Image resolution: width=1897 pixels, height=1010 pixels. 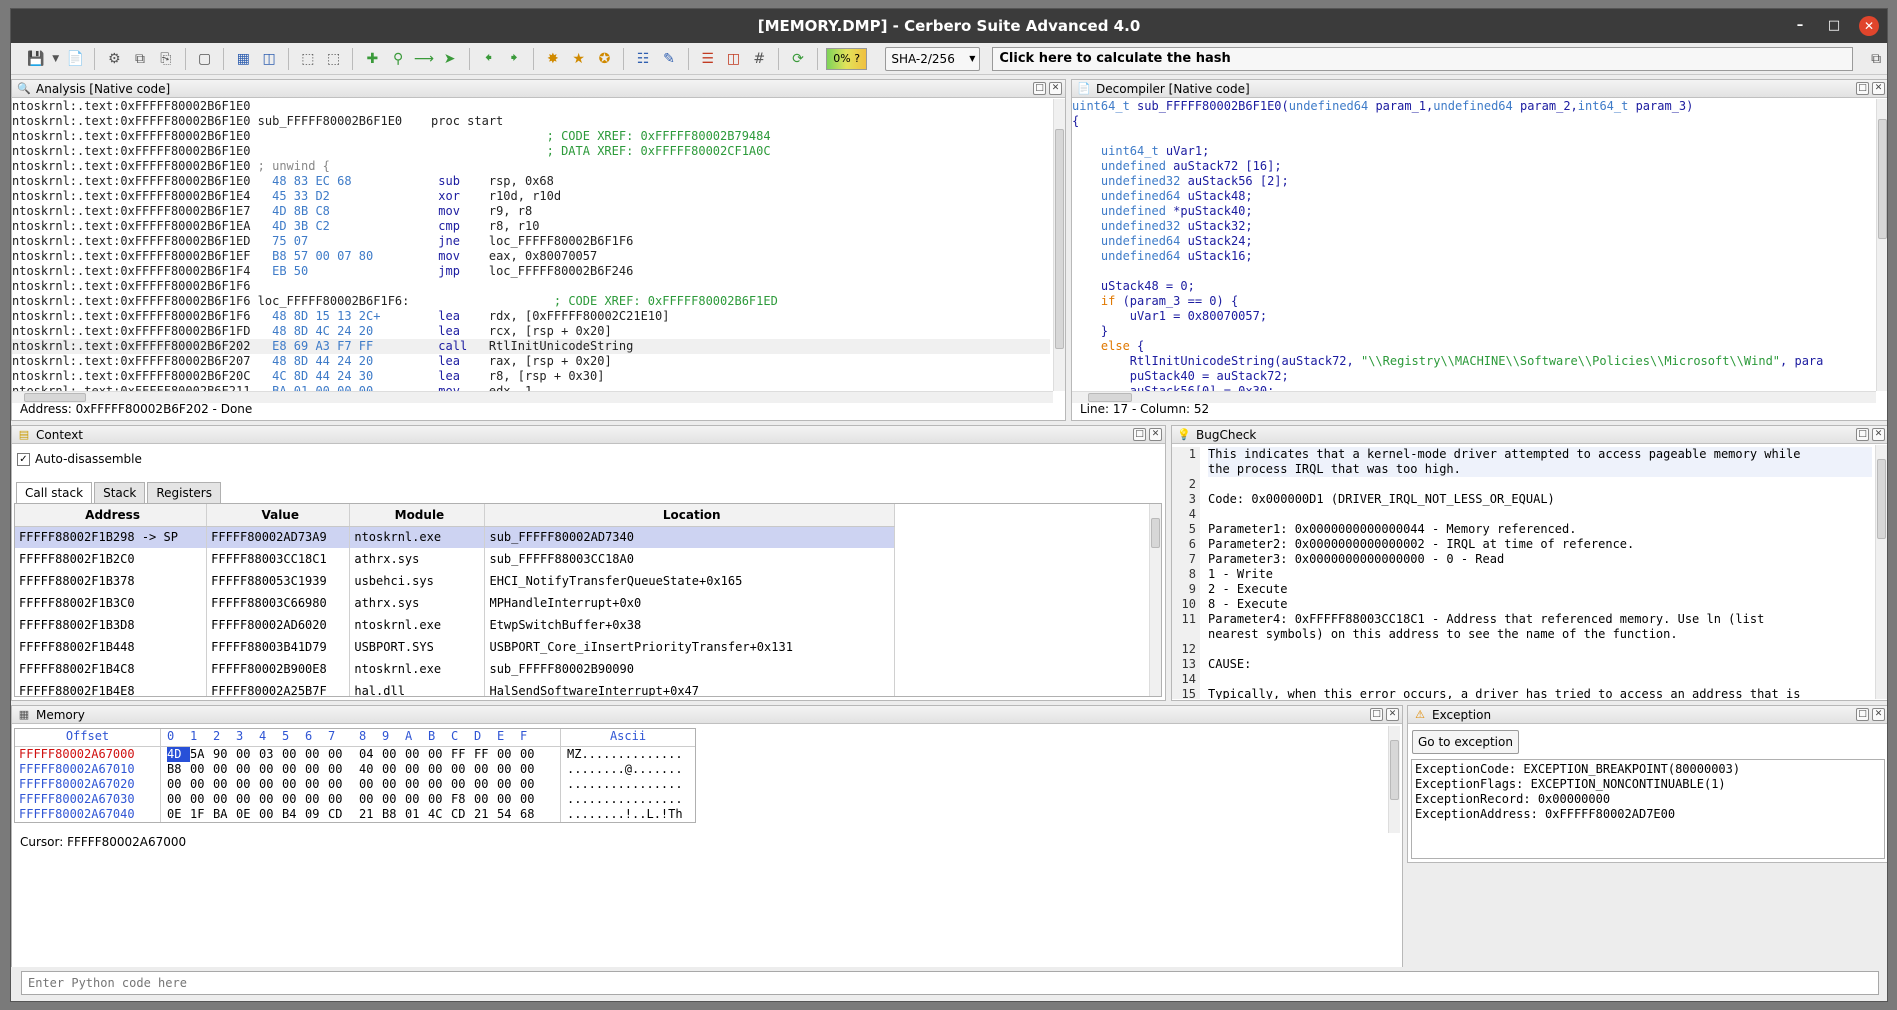 What do you see at coordinates (950, 983) in the screenshot?
I see `python-input` at bounding box center [950, 983].